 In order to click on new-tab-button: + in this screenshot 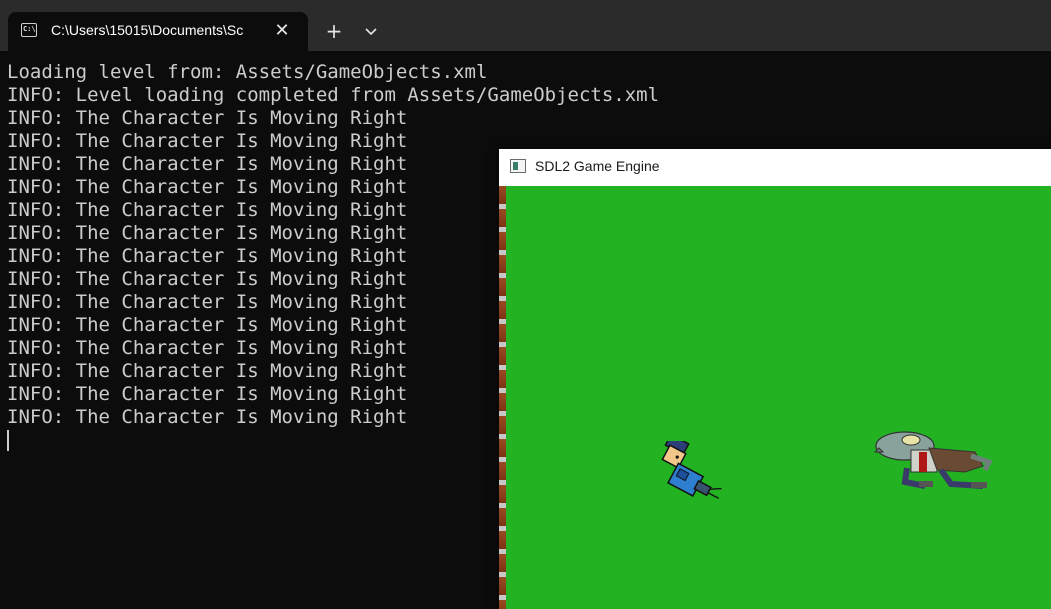, I will do `click(334, 32)`.